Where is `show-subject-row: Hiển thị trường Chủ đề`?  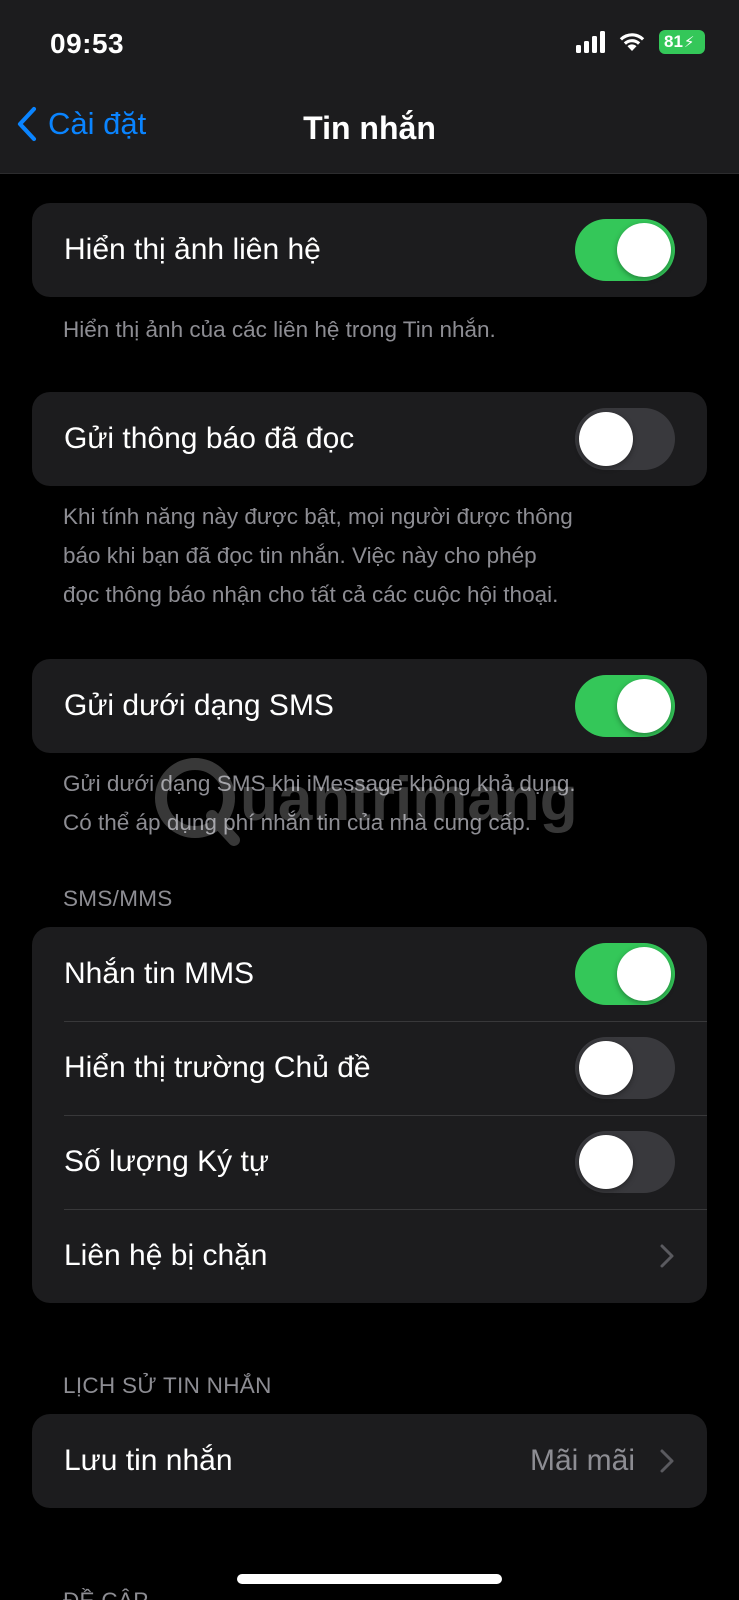 show-subject-row: Hiển thị trường Chủ đề is located at coordinates (369, 1068).